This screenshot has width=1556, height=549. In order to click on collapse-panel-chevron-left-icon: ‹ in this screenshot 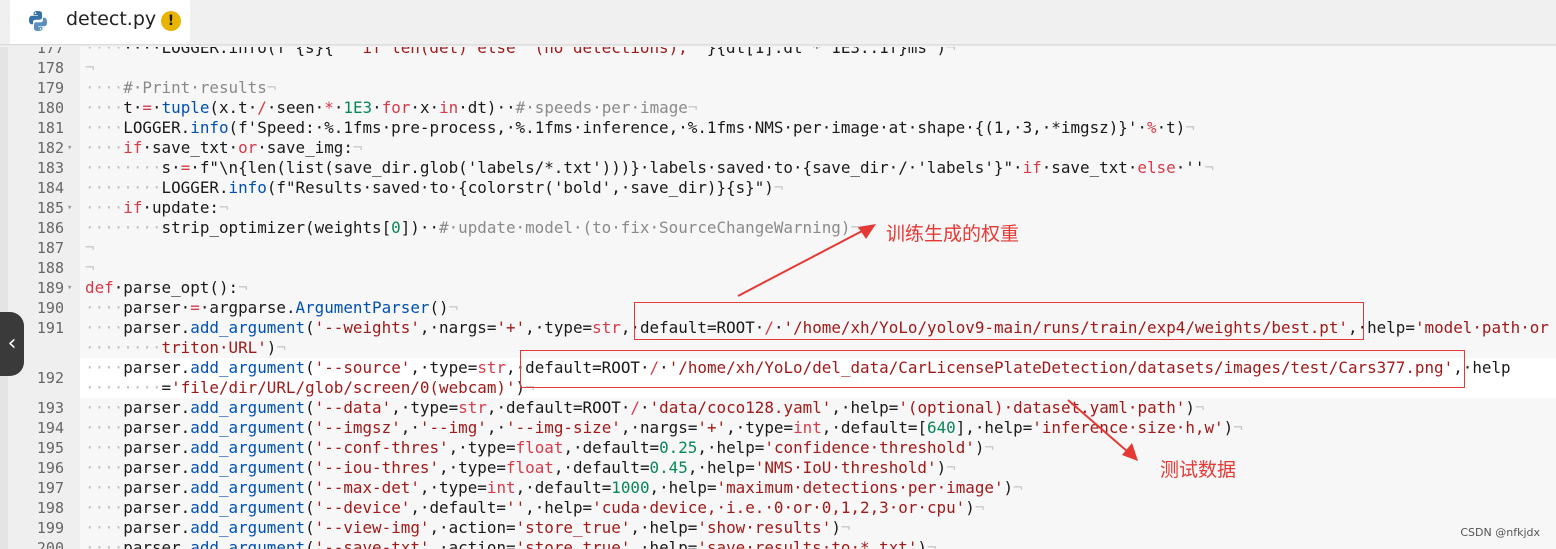, I will do `click(12, 344)`.